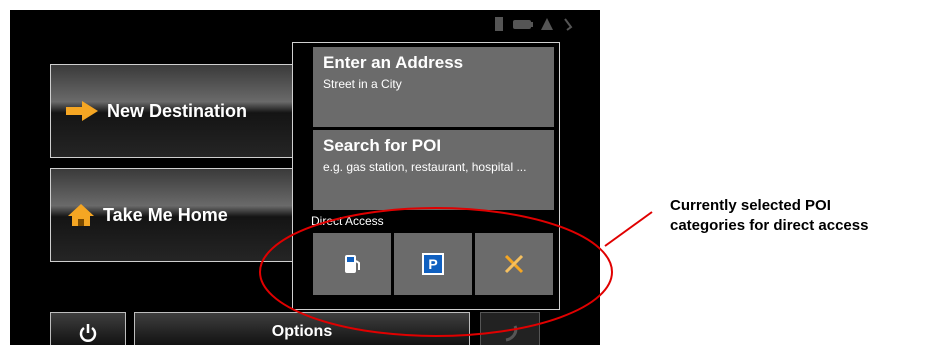  Describe the element at coordinates (382, 145) in the screenshot. I see `search-poi-title: Search for POI` at that location.